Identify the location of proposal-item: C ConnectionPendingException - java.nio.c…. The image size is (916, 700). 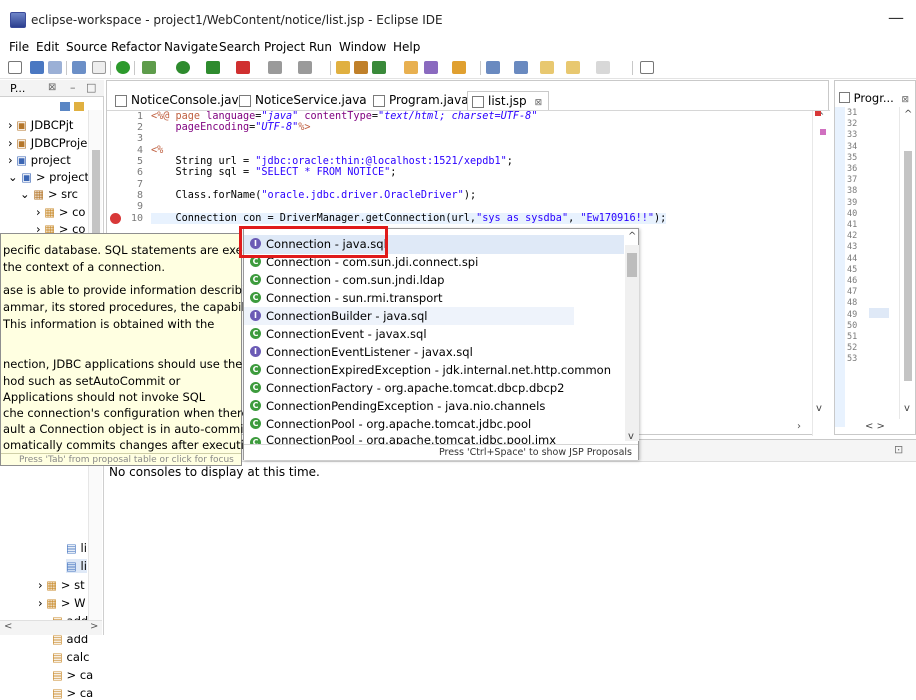
(397, 406).